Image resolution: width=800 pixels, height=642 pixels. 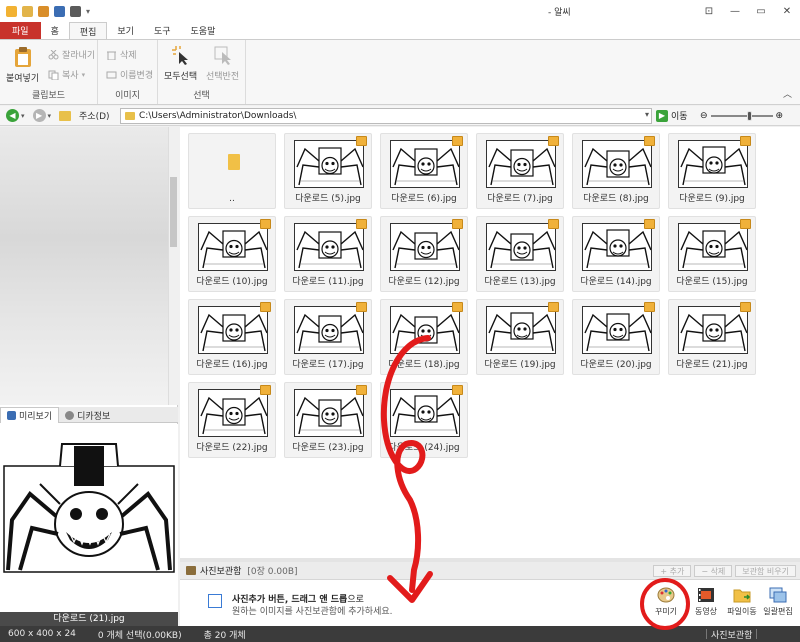 I want to click on delete-button: 삭제, so click(x=121, y=54).